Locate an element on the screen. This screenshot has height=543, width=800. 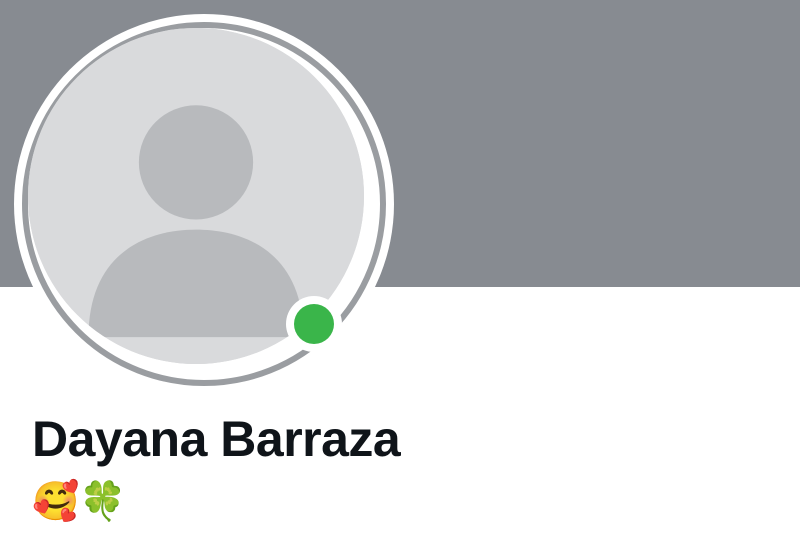
online-dot-icon is located at coordinates (314, 324).